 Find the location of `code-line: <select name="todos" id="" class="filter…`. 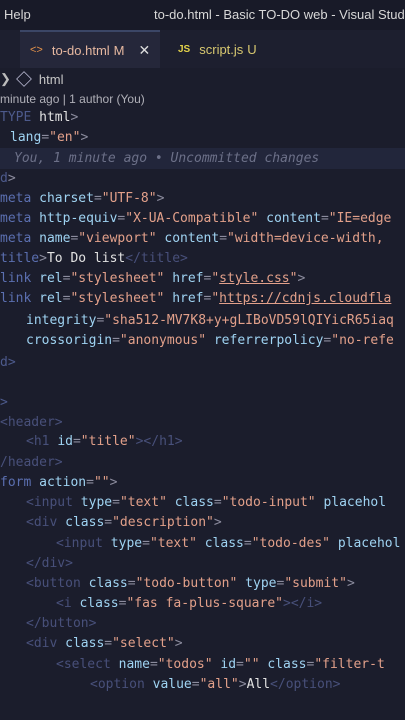

code-line: <select name="todos" id="" class="filter… is located at coordinates (220, 664).